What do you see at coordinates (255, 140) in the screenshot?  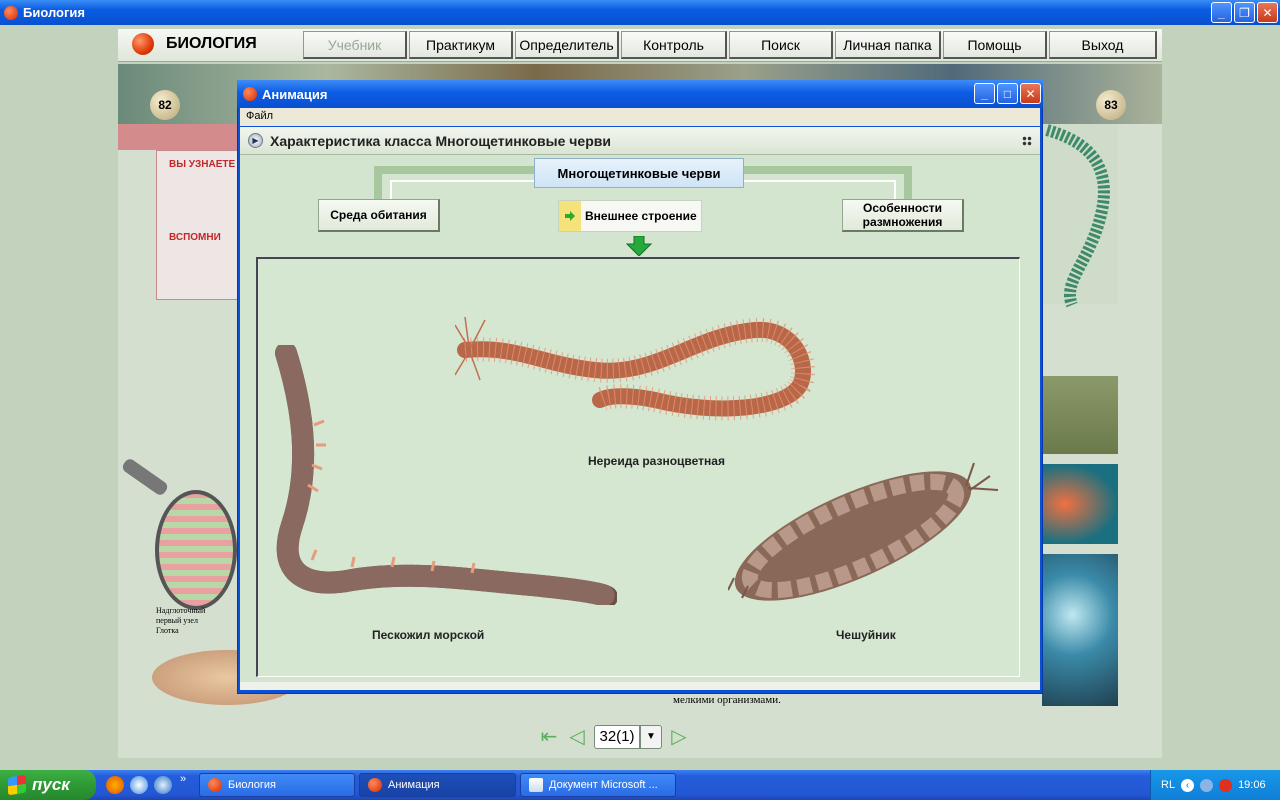 I see `play-icon: ▶` at bounding box center [255, 140].